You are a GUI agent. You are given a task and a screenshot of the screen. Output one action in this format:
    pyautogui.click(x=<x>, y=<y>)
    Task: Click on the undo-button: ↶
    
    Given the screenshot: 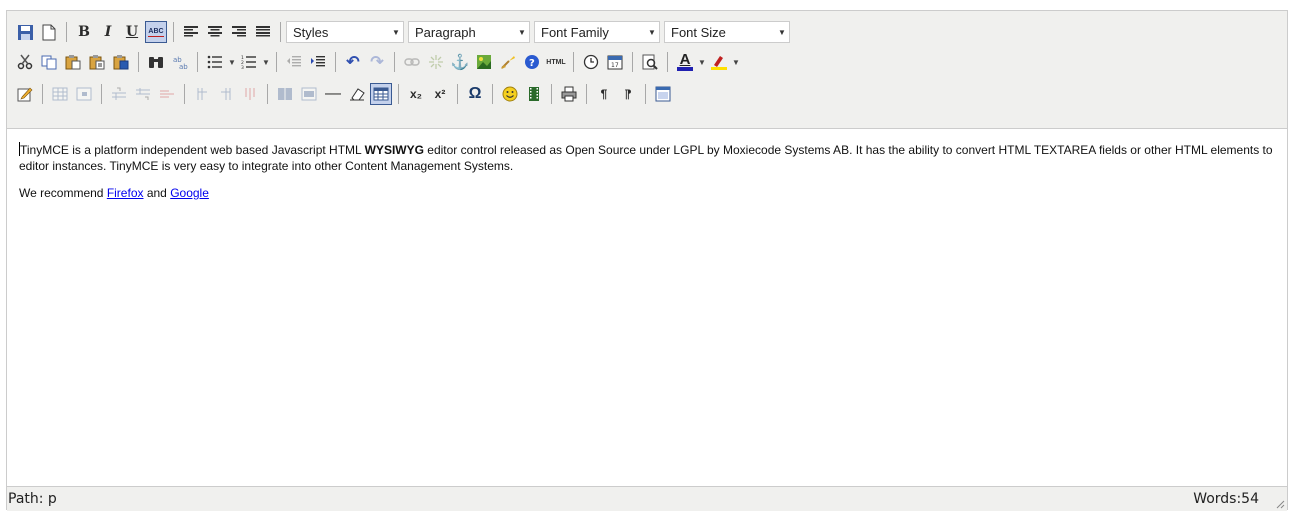 What is the action you would take?
    pyautogui.click(x=353, y=62)
    